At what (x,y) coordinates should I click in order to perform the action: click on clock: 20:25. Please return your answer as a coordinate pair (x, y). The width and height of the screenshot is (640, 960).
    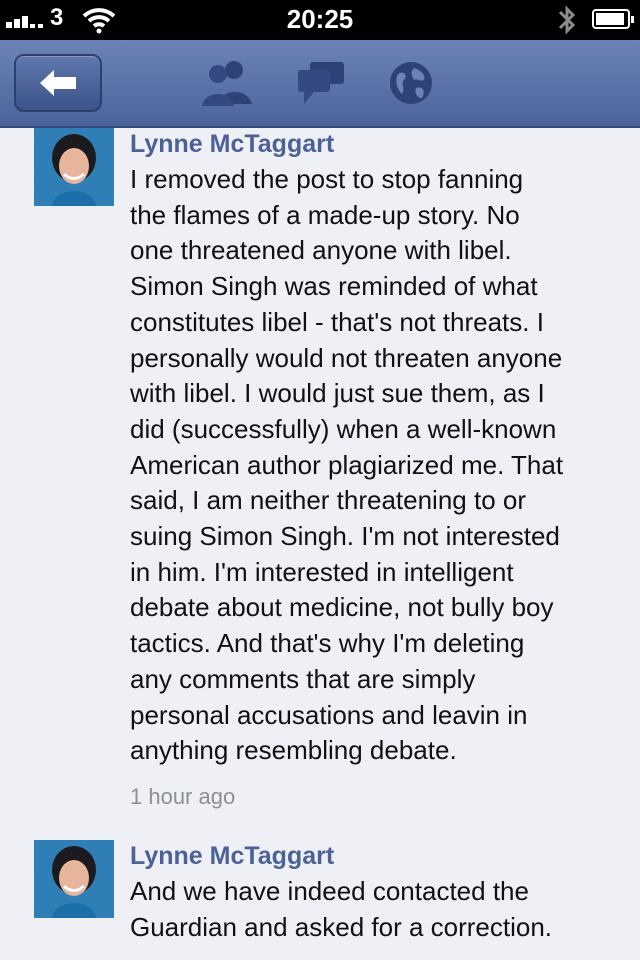
    Looking at the image, I should click on (320, 19).